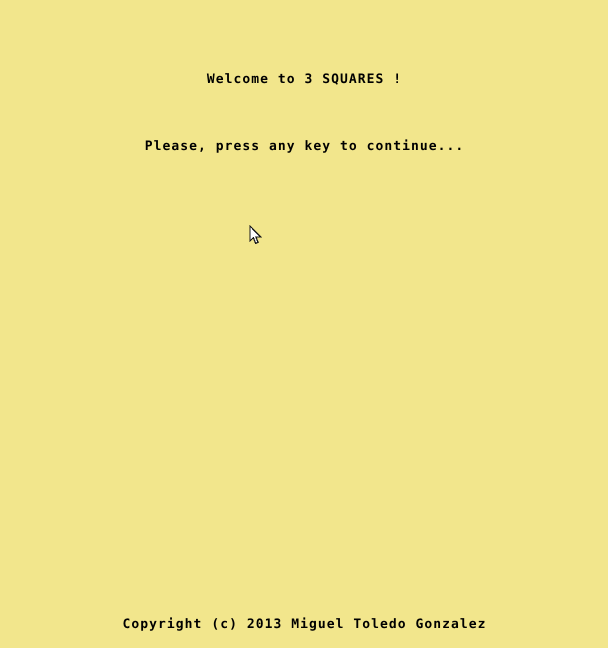  I want to click on mouse-pointer-arrow-icon, so click(256, 235).